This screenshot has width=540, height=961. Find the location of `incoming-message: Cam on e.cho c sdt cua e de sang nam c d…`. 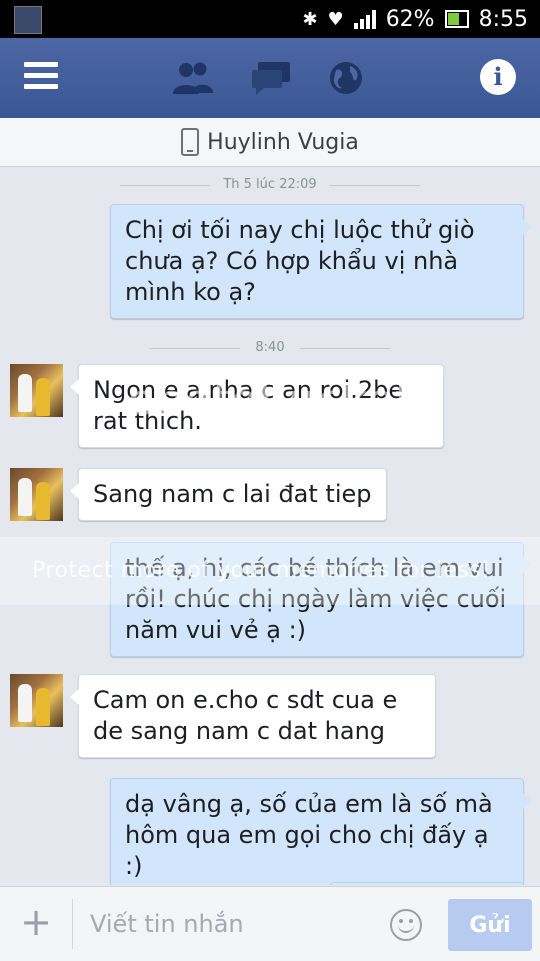

incoming-message: Cam on e.cho c sdt cua e de sang nam c d… is located at coordinates (253, 716).